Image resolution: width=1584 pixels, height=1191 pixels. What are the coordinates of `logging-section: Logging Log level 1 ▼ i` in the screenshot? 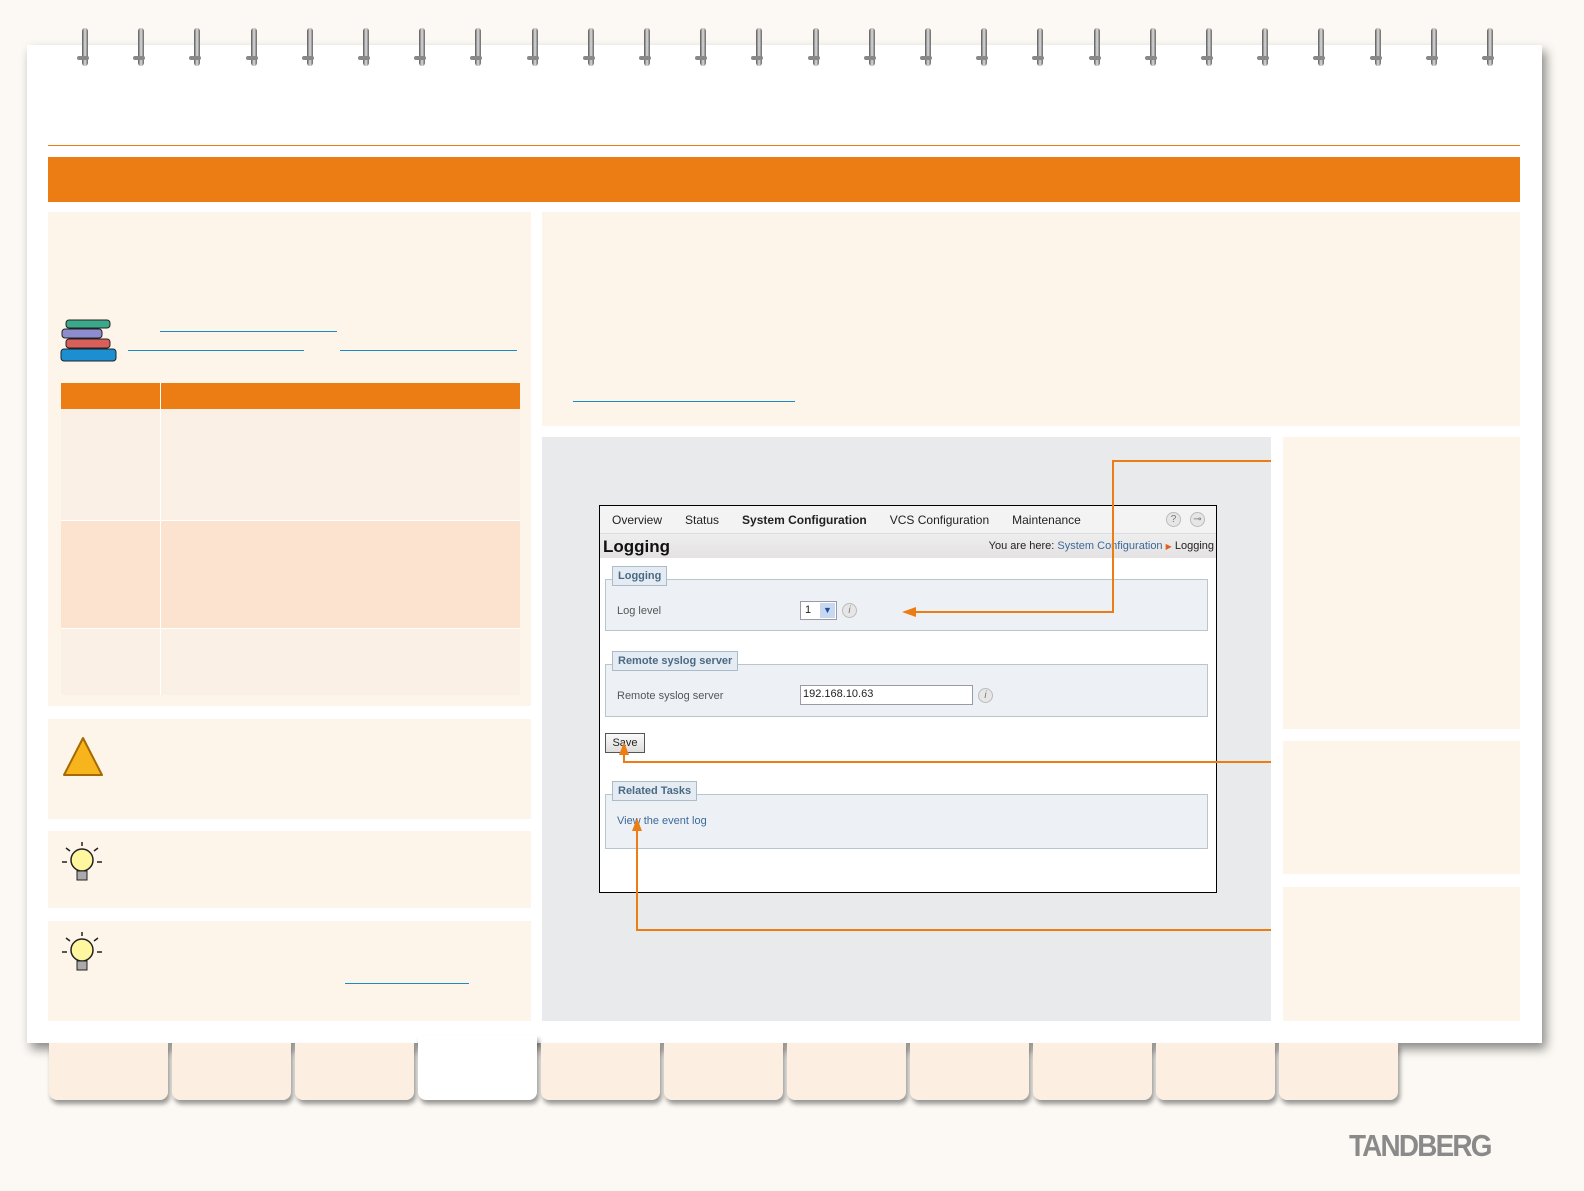 It's located at (906, 598).